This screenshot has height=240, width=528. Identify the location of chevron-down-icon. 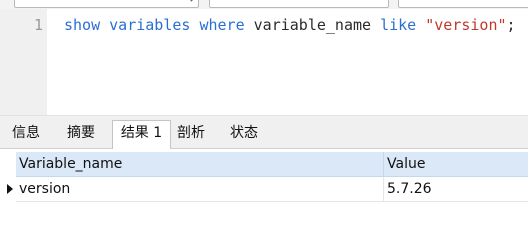
(191, 1).